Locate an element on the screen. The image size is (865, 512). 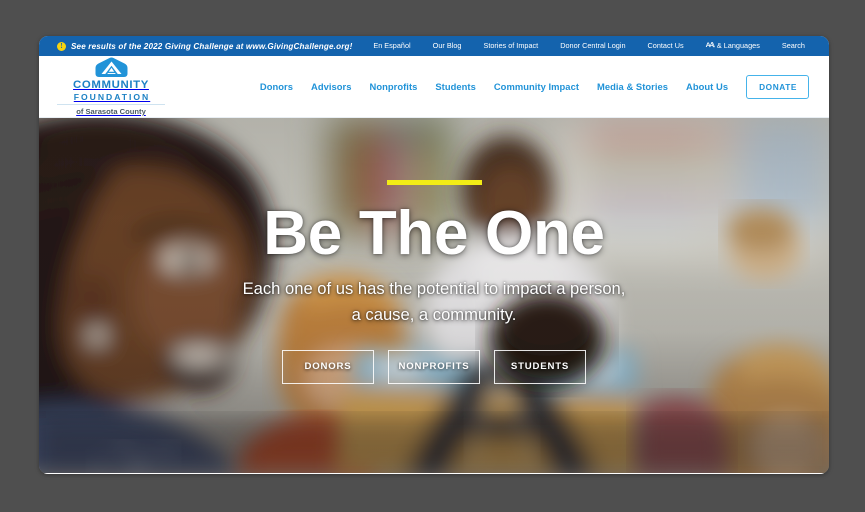
nav-link-nonprofits: Nonprofits is located at coordinates (394, 86).